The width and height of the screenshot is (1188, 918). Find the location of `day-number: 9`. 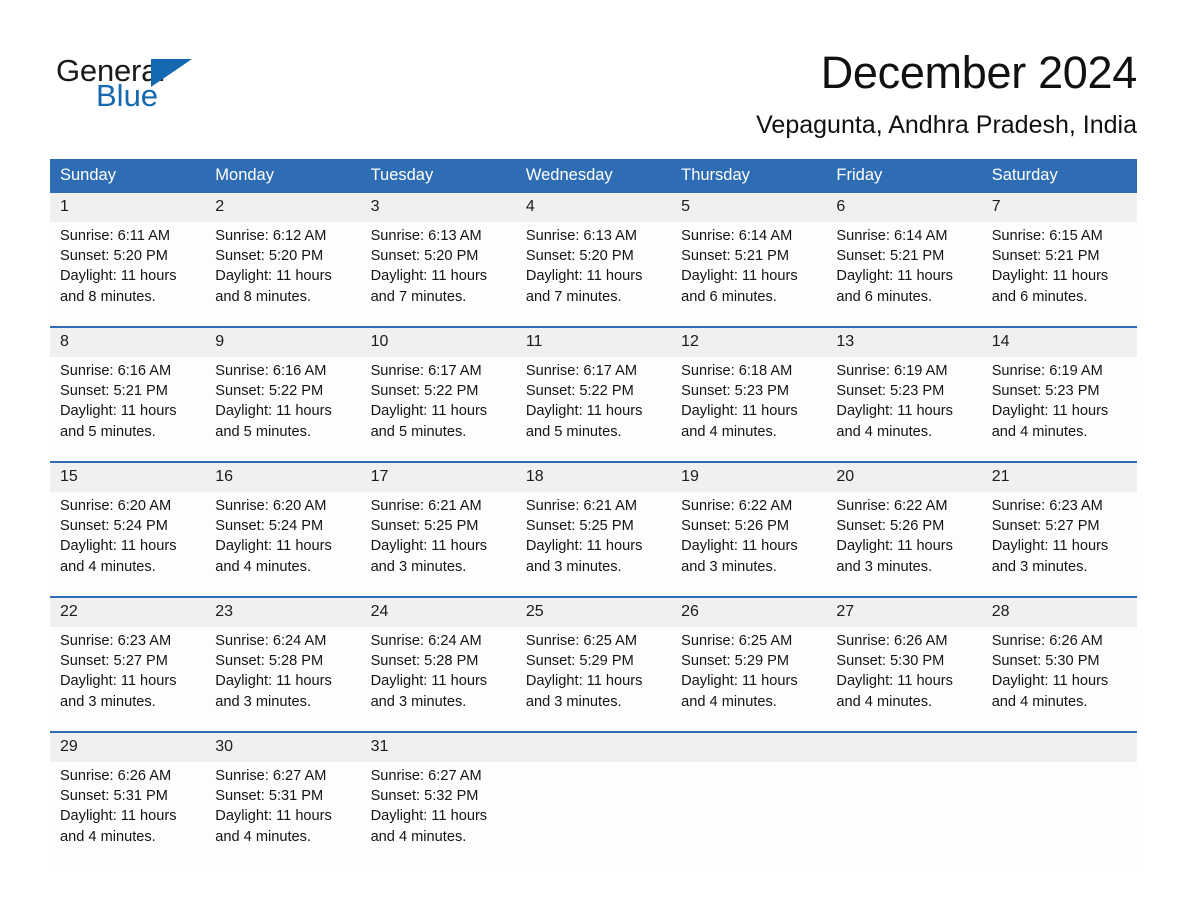

day-number: 9 is located at coordinates (283, 342).